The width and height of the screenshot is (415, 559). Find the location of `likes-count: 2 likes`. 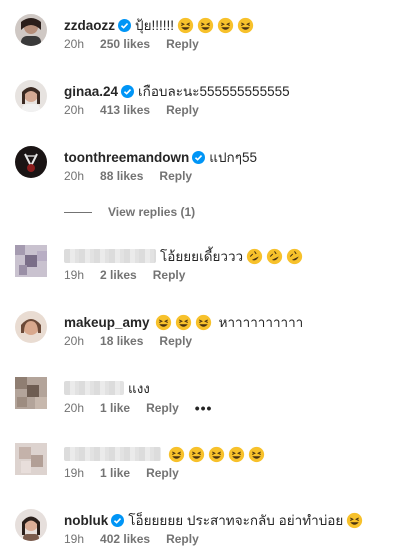

likes-count: 2 likes is located at coordinates (118, 275).